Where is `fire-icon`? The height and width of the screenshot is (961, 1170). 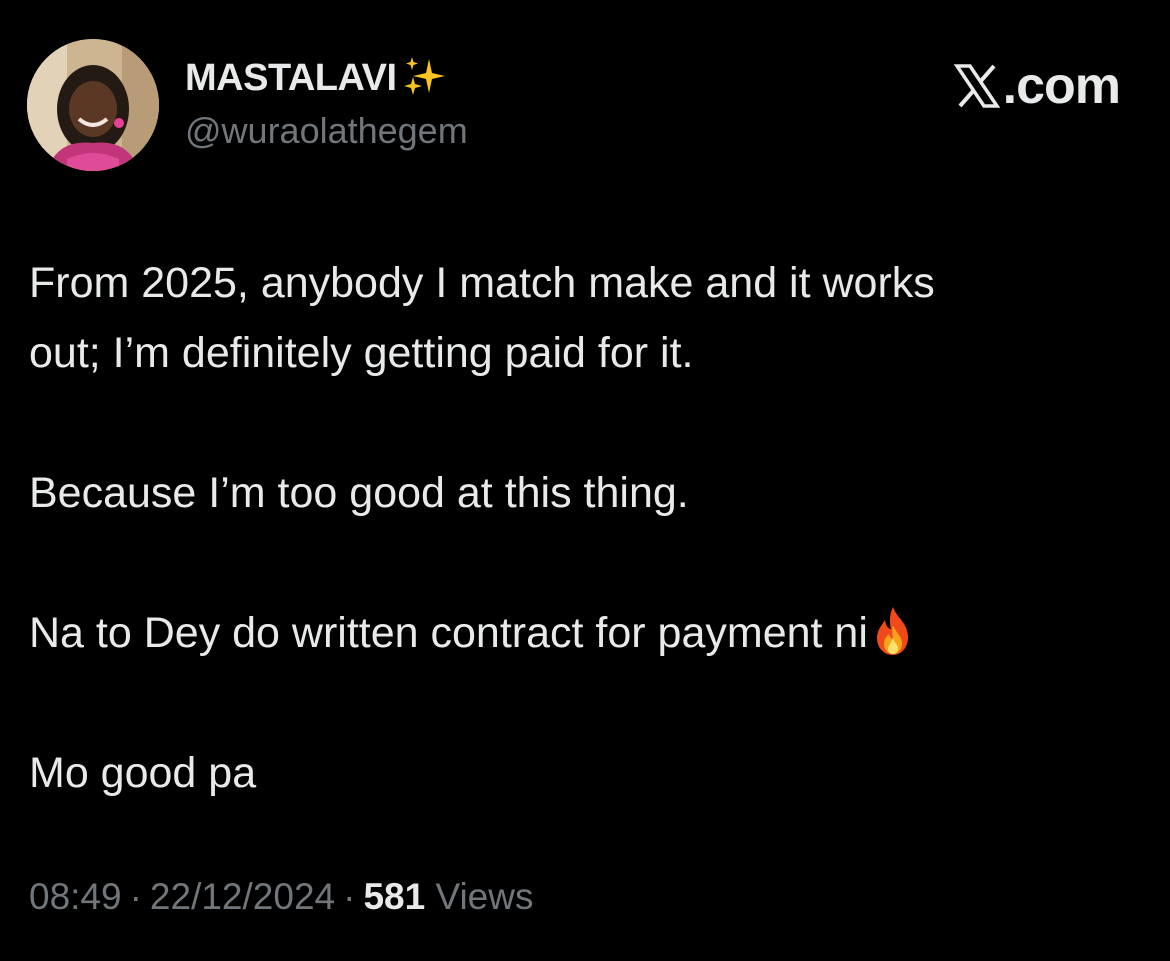
fire-icon is located at coordinates (893, 631).